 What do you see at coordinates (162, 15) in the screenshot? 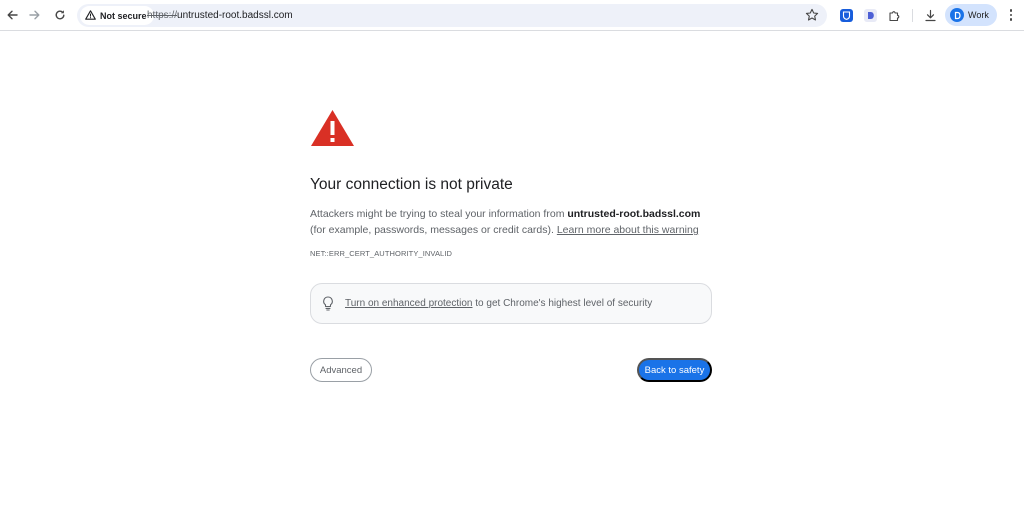
I see `url-scheme: https://` at bounding box center [162, 15].